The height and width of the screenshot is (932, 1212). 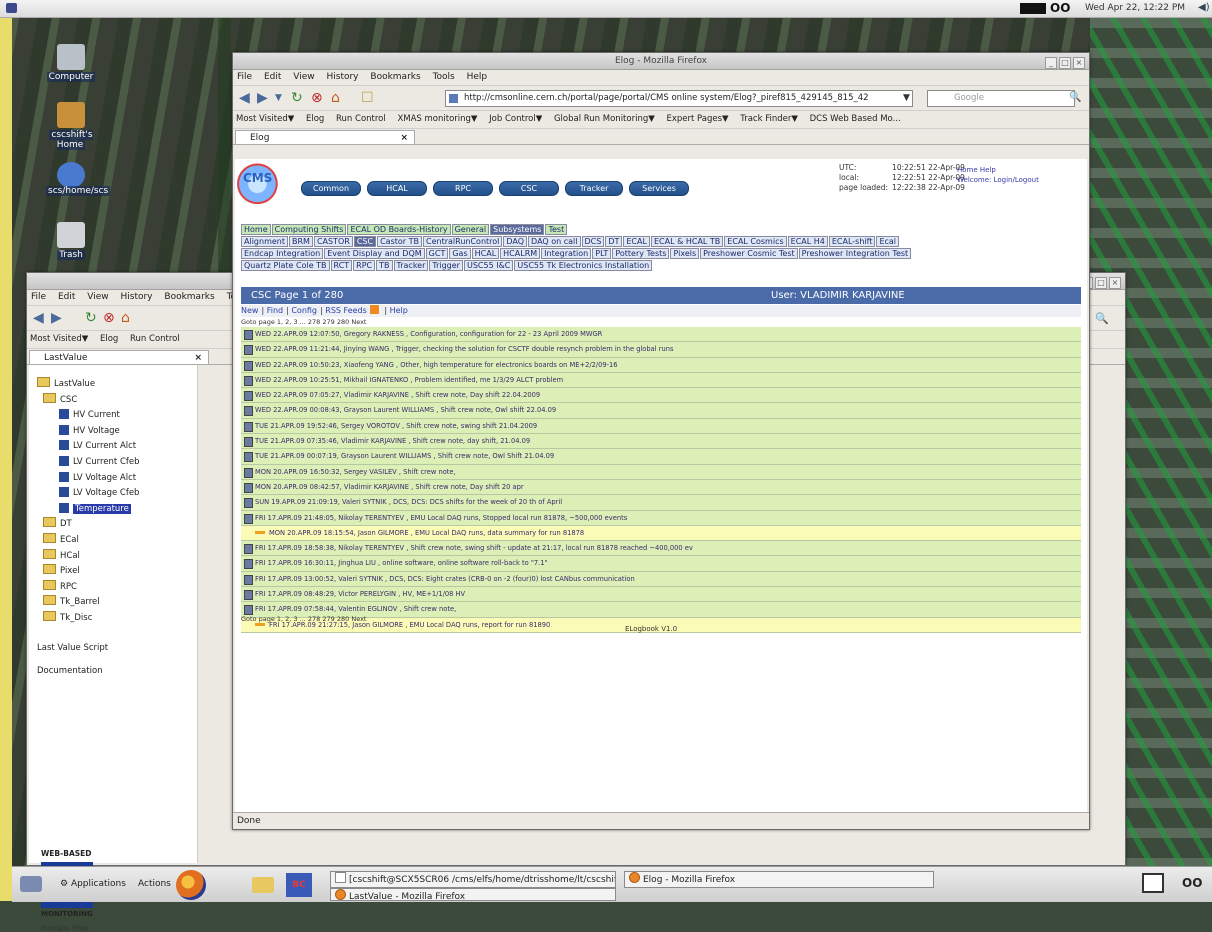 What do you see at coordinates (602, 253) in the screenshot?
I see `tab-plt: PLT` at bounding box center [602, 253].